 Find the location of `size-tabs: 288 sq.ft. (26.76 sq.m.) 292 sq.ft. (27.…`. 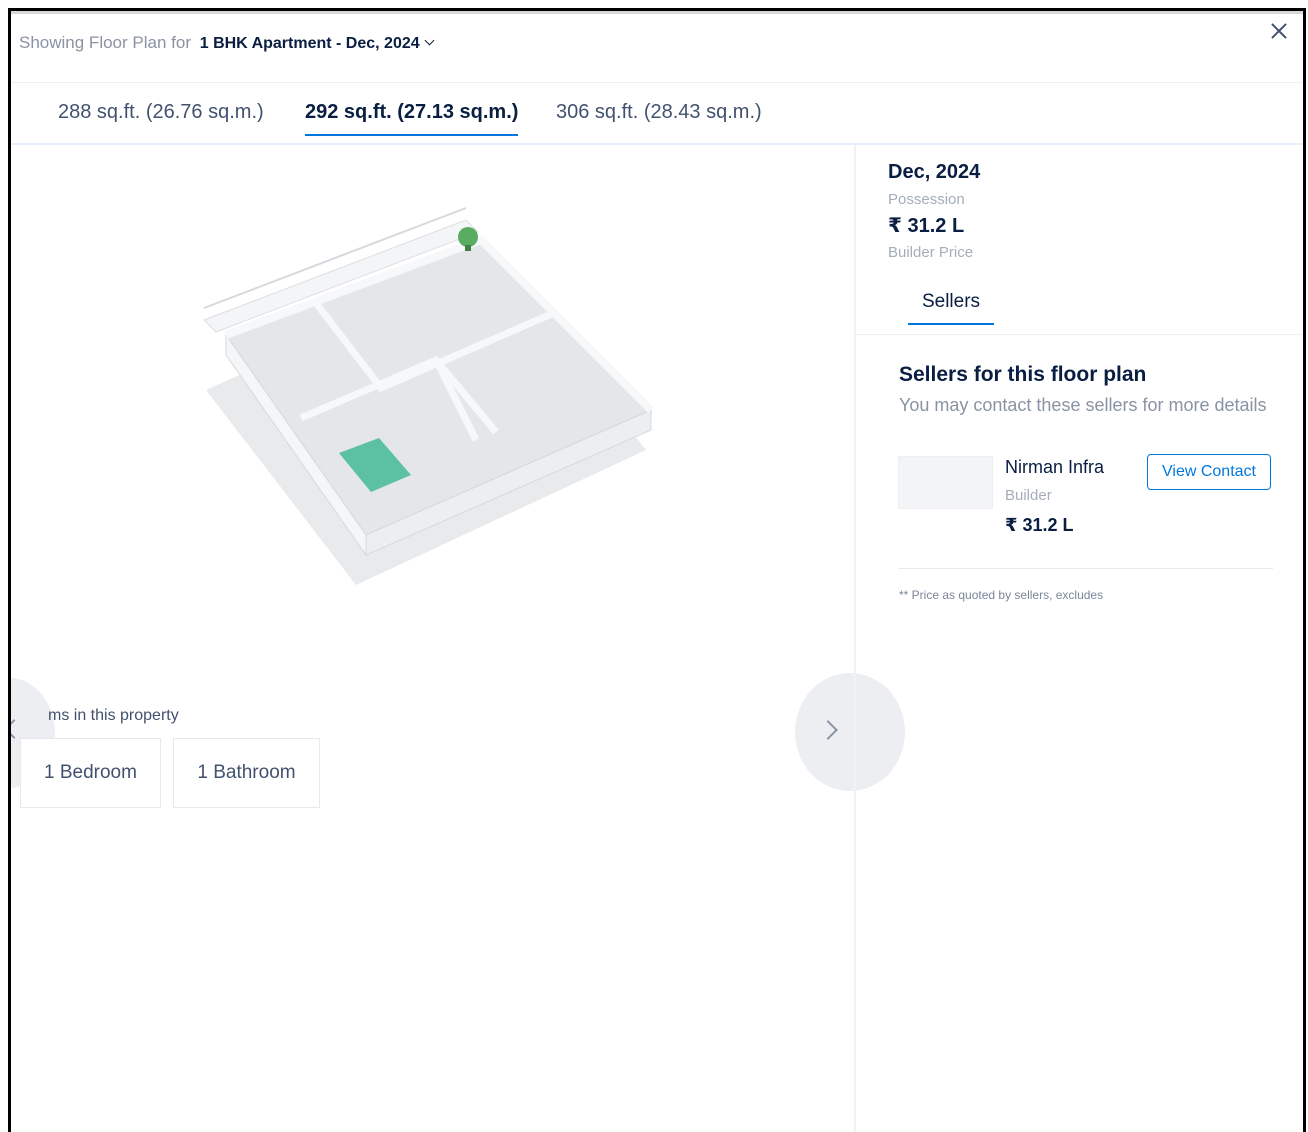

size-tabs: 288 sq.ft. (26.76 sq.m.) 292 sq.ft. (27.… is located at coordinates (657, 114).